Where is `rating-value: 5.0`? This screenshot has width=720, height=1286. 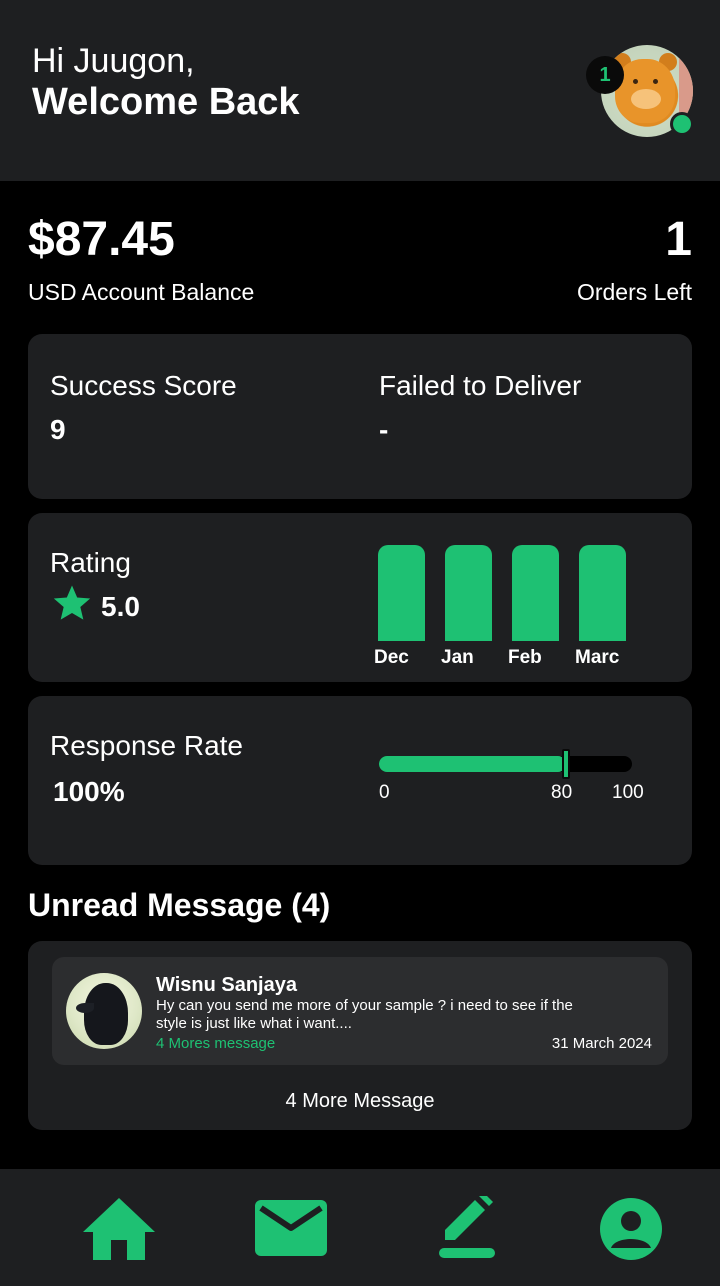
rating-value: 5.0 is located at coordinates (120, 606).